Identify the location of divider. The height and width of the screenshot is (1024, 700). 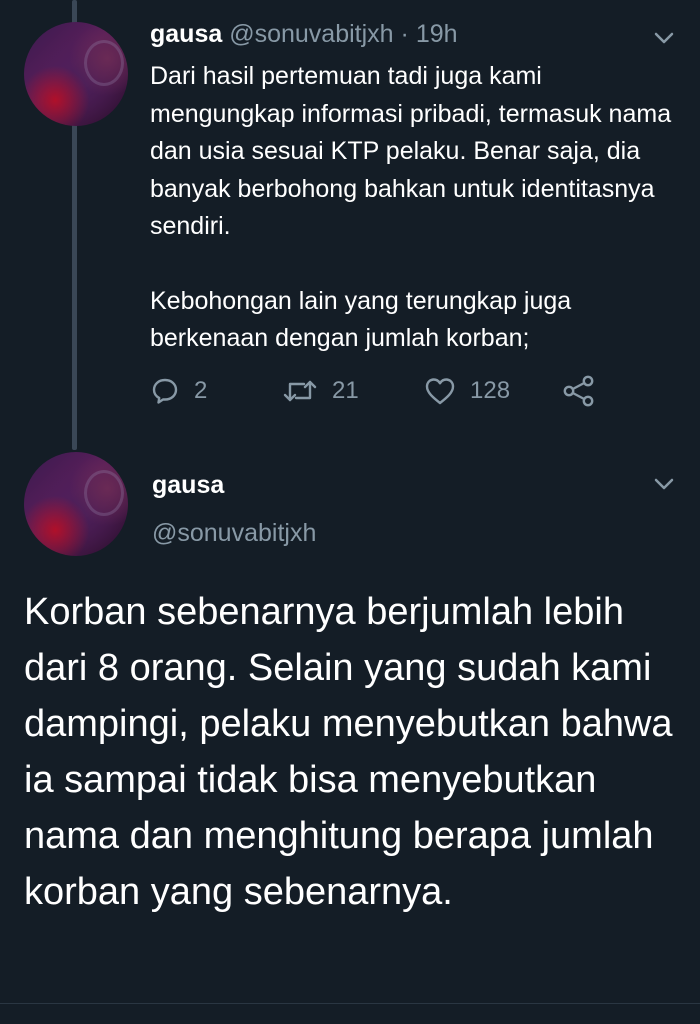
(350, 1003).